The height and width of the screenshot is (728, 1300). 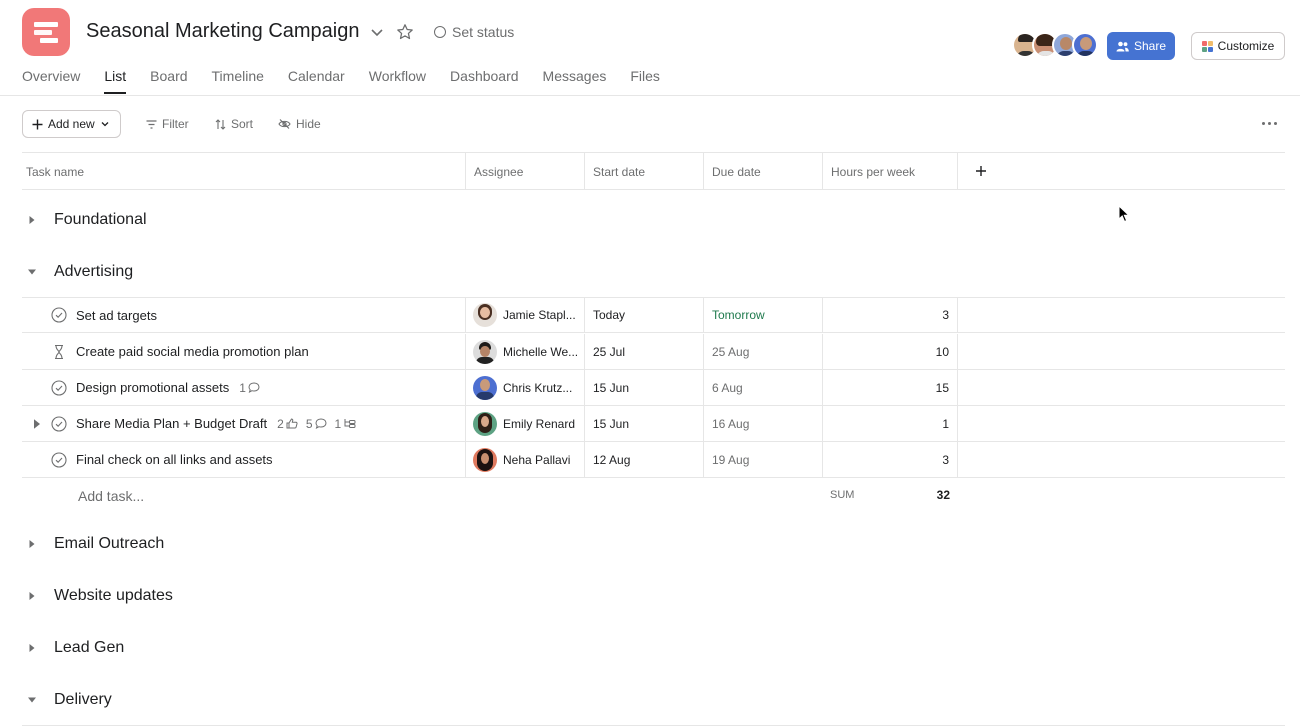 What do you see at coordinates (67, 700) in the screenshot?
I see `section-delivery: Delivery` at bounding box center [67, 700].